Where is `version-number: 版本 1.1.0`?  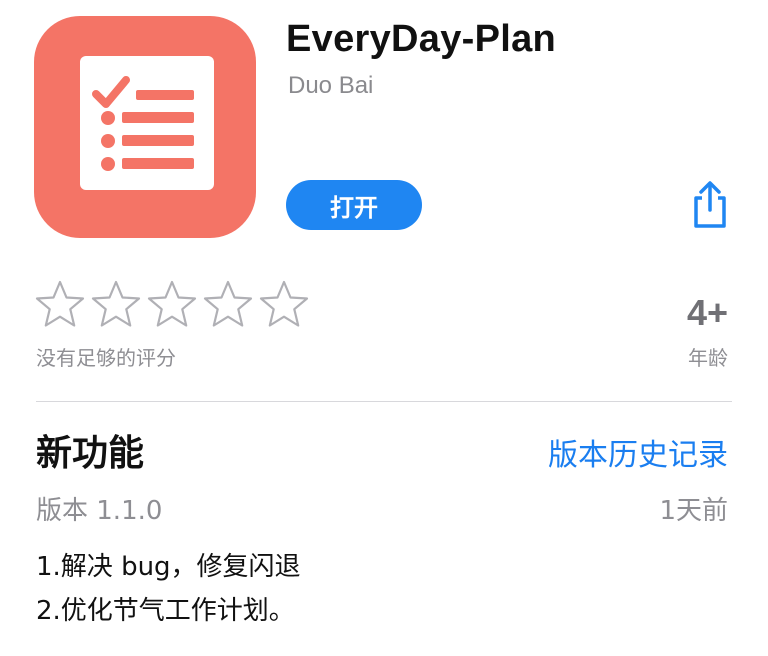 version-number: 版本 1.1.0 is located at coordinates (99, 511).